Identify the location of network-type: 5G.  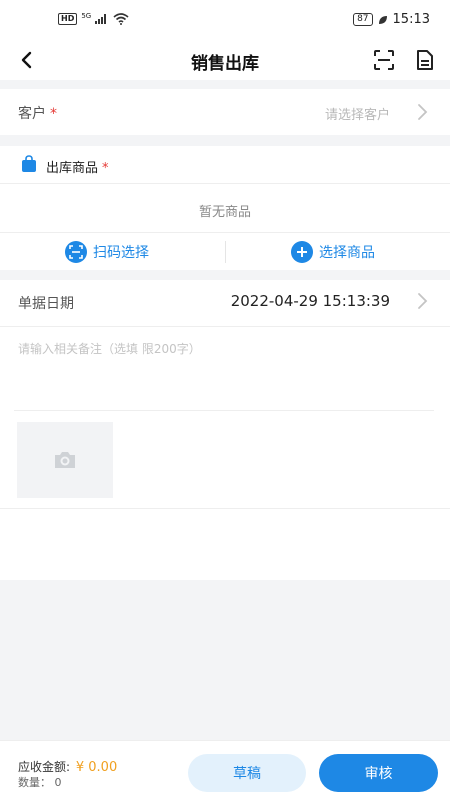
(86, 16).